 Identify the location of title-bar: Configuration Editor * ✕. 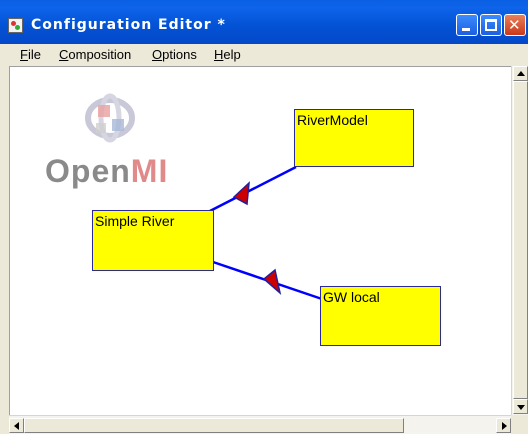
(264, 22).